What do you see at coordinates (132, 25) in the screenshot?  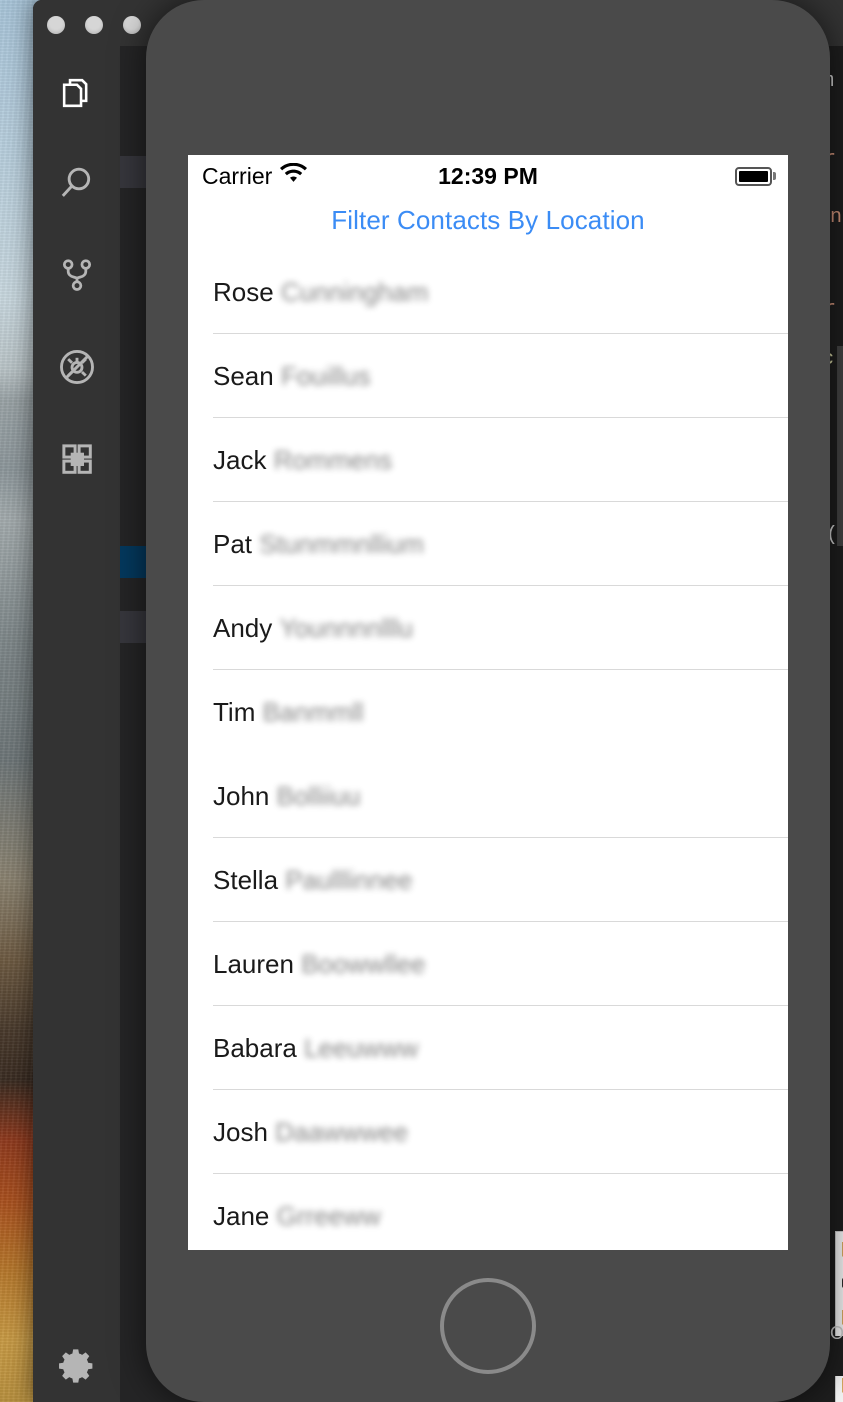 I see `zoom-button` at bounding box center [132, 25].